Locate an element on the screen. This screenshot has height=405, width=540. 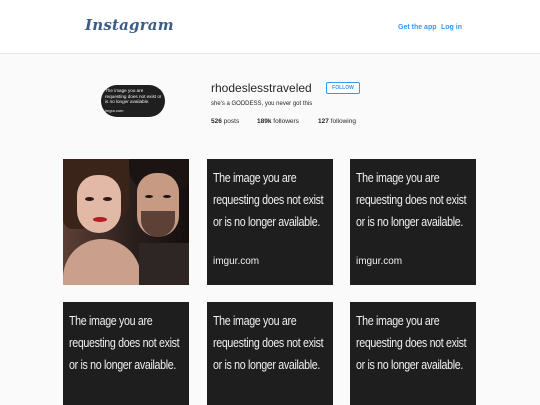
followers-label: followers is located at coordinates (286, 121).